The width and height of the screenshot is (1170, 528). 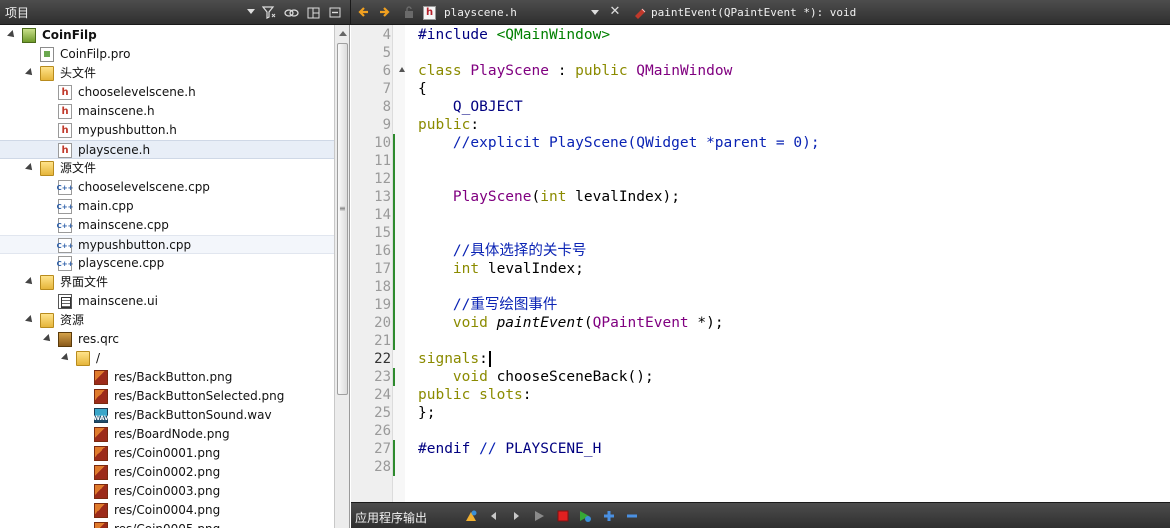 I want to click on code-line: 4 #include <QMainWindow>, so click(x=760, y=35).